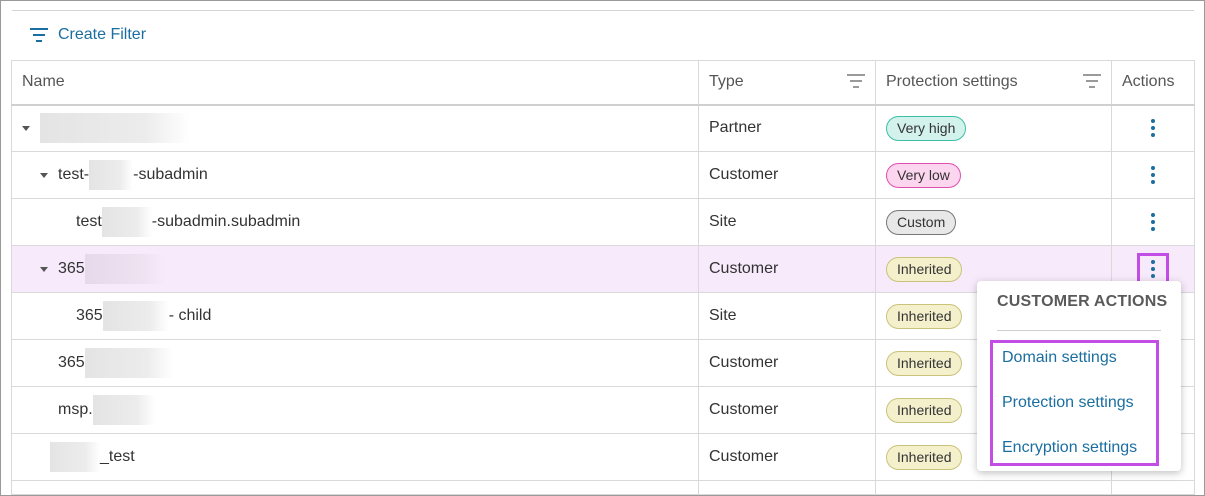 This screenshot has height=496, width=1205. Describe the element at coordinates (1068, 403) in the screenshot. I see `menu-item-protection-settings: Protection settings` at that location.